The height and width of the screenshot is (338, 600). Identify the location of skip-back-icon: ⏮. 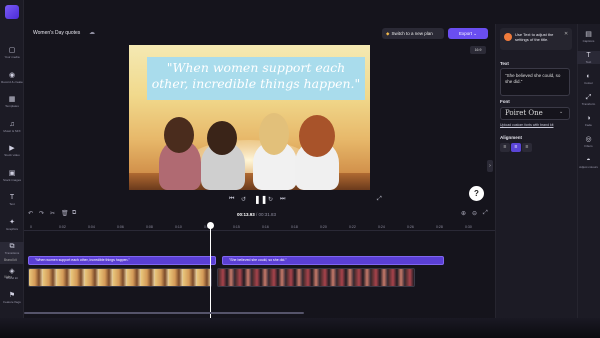
(231, 199).